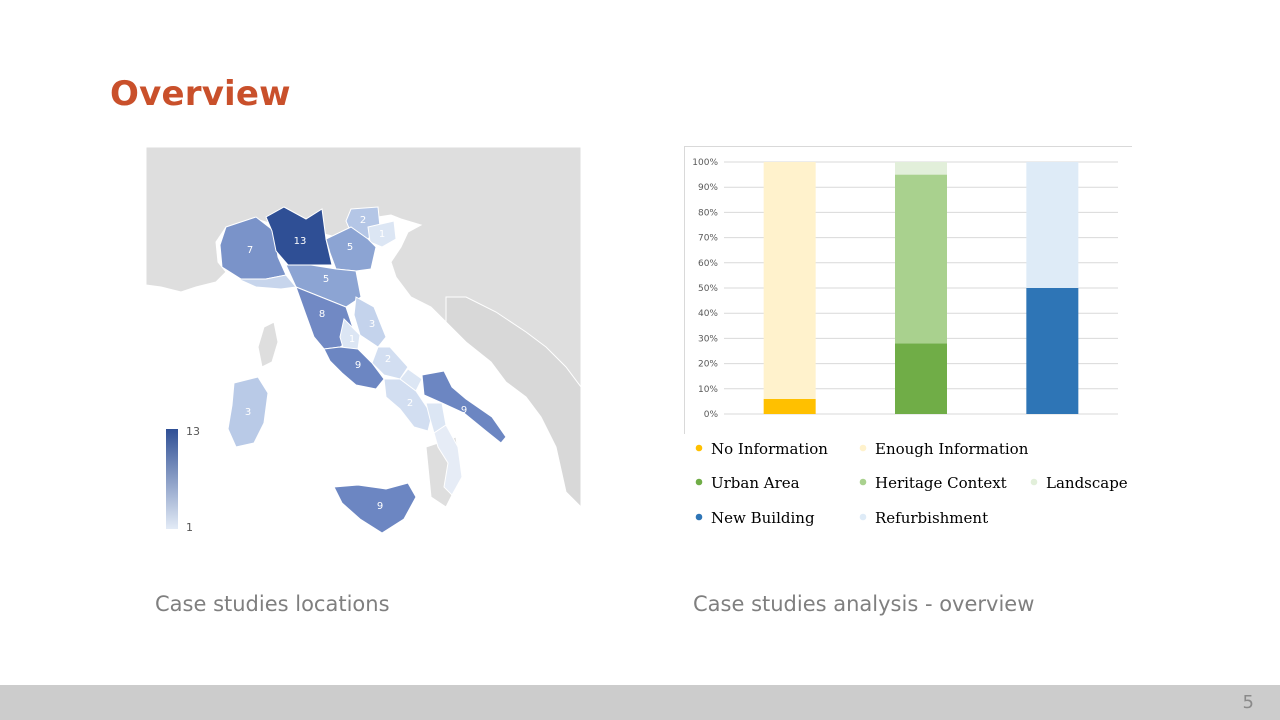 Image resolution: width=1280 pixels, height=720 pixels. Describe the element at coordinates (931, 518) in the screenshot. I see `legend-label: Refurbishment` at that location.